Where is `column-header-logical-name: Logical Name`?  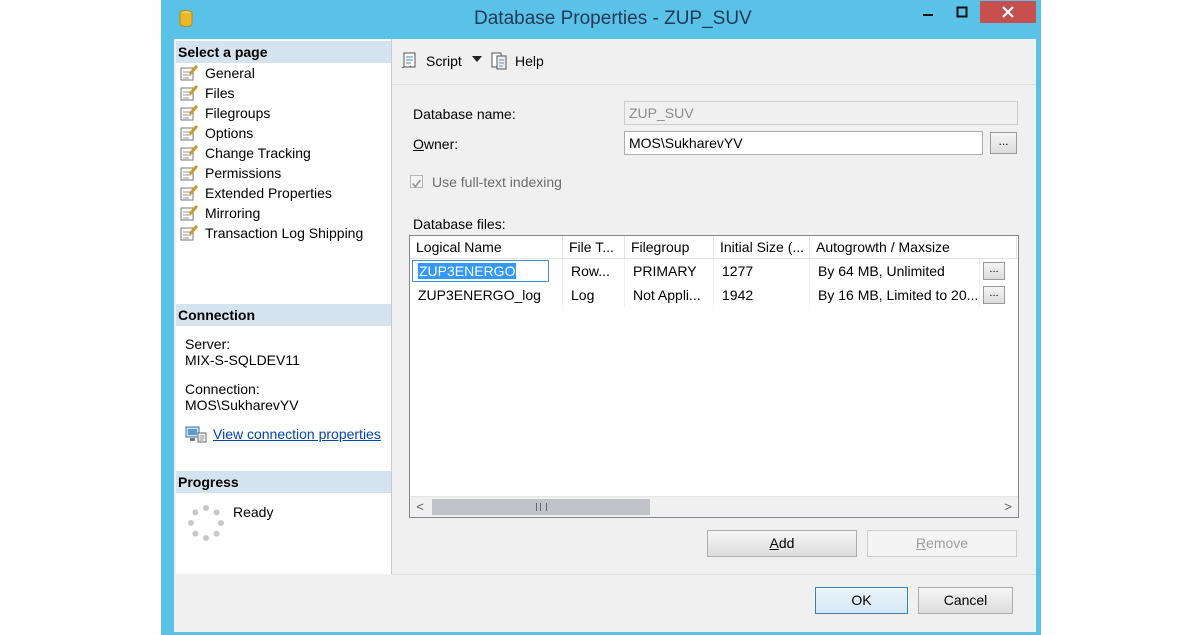 column-header-logical-name: Logical Name is located at coordinates (486, 247).